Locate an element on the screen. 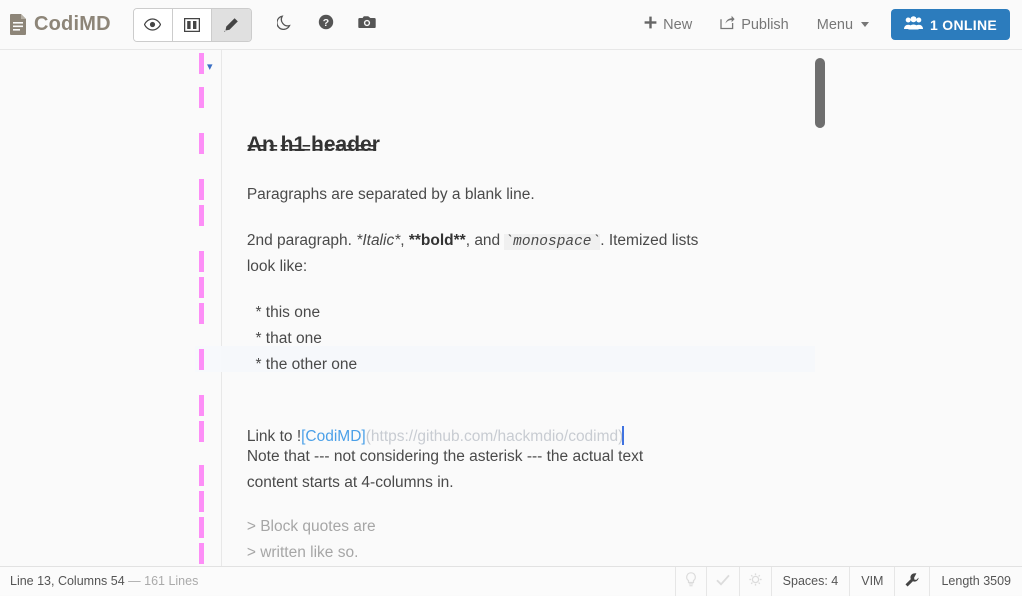  menu-button: Menu is located at coordinates (843, 25).